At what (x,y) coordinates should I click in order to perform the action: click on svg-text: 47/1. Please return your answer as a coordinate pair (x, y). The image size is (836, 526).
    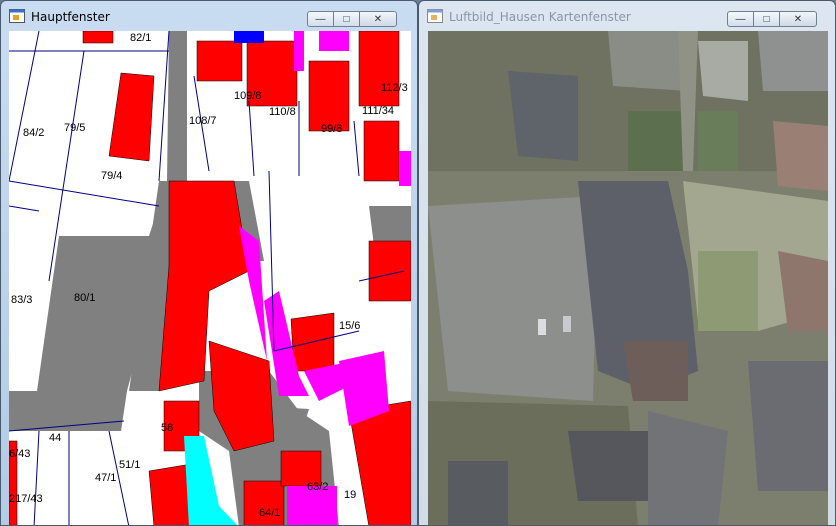
    Looking at the image, I should click on (105, 478).